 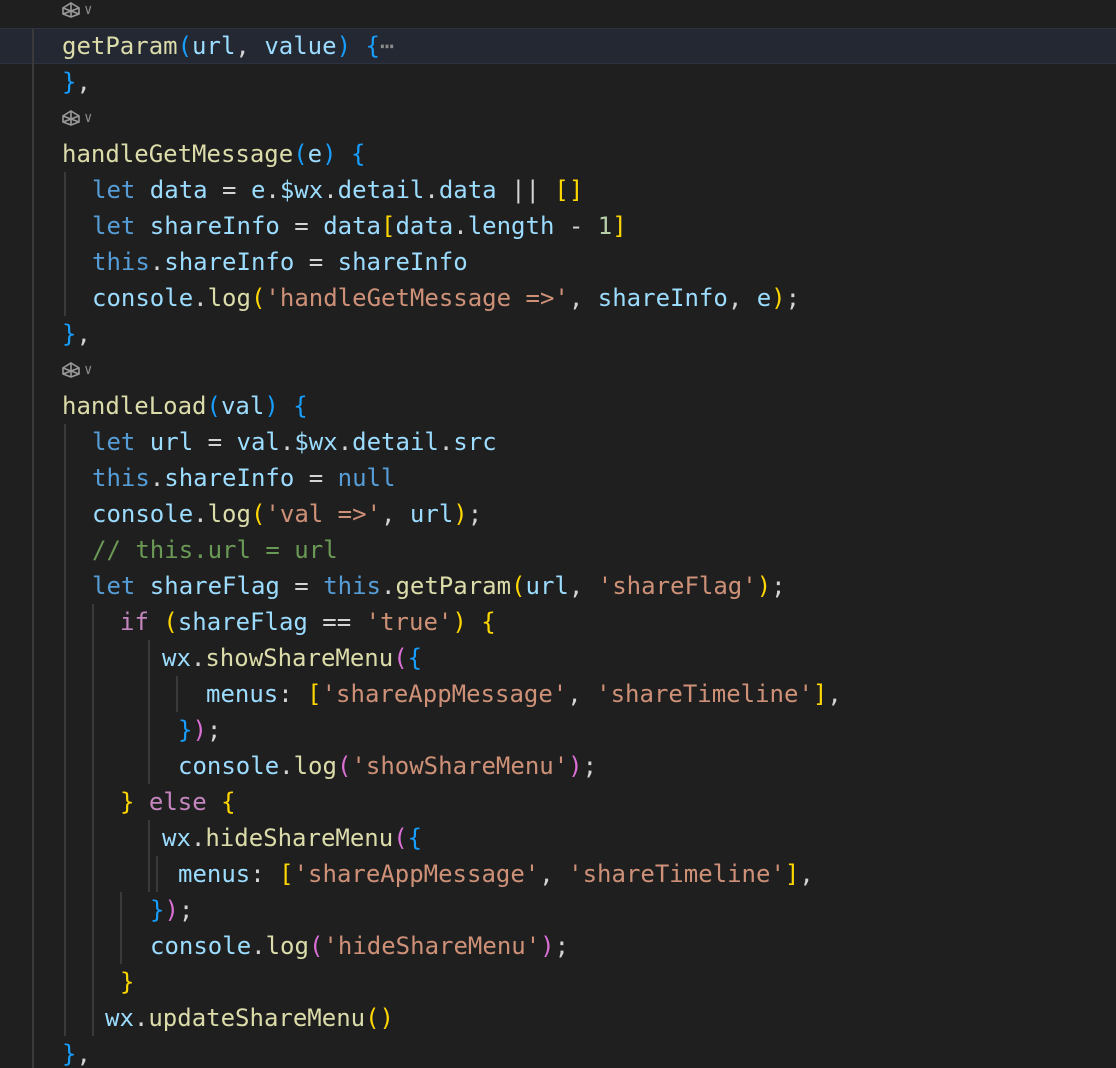 I want to click on code-line: let shareInfo = data[data.length - 1], so click(x=558, y=226).